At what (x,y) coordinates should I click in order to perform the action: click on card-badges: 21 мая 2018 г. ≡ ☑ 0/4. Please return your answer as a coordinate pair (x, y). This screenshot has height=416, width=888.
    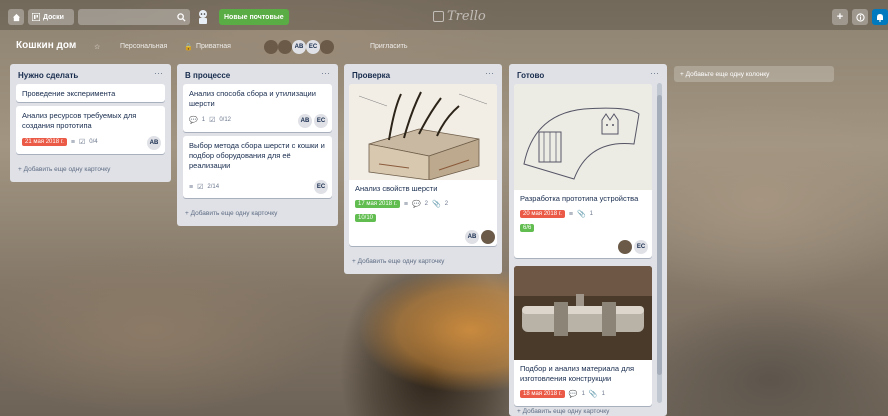
    Looking at the image, I should click on (60, 142).